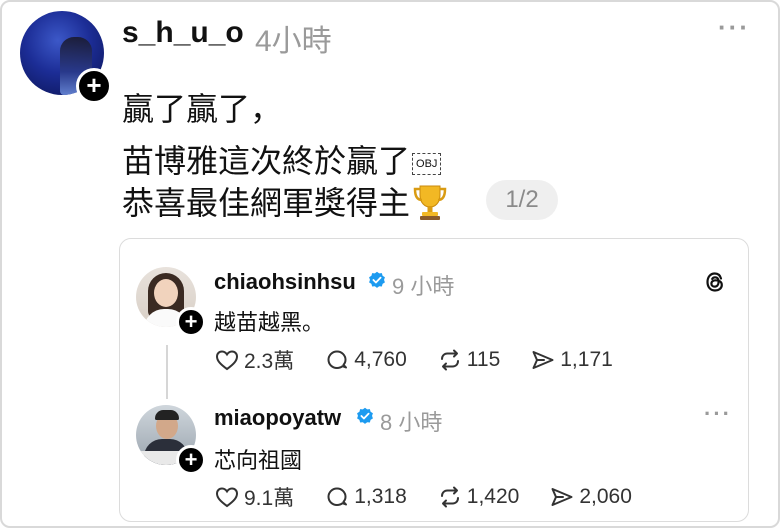 The height and width of the screenshot is (528, 780). Describe the element at coordinates (258, 460) in the screenshot. I see `quoted-text: 芯向祖國` at that location.